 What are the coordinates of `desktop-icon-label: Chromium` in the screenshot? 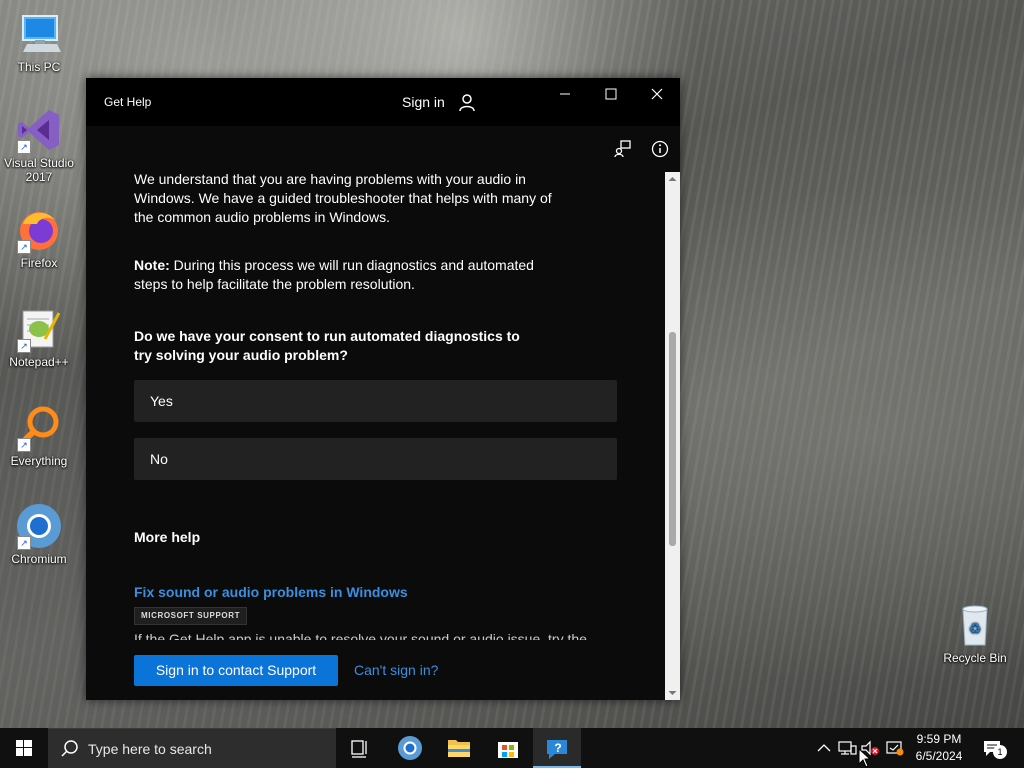 It's located at (39, 559).